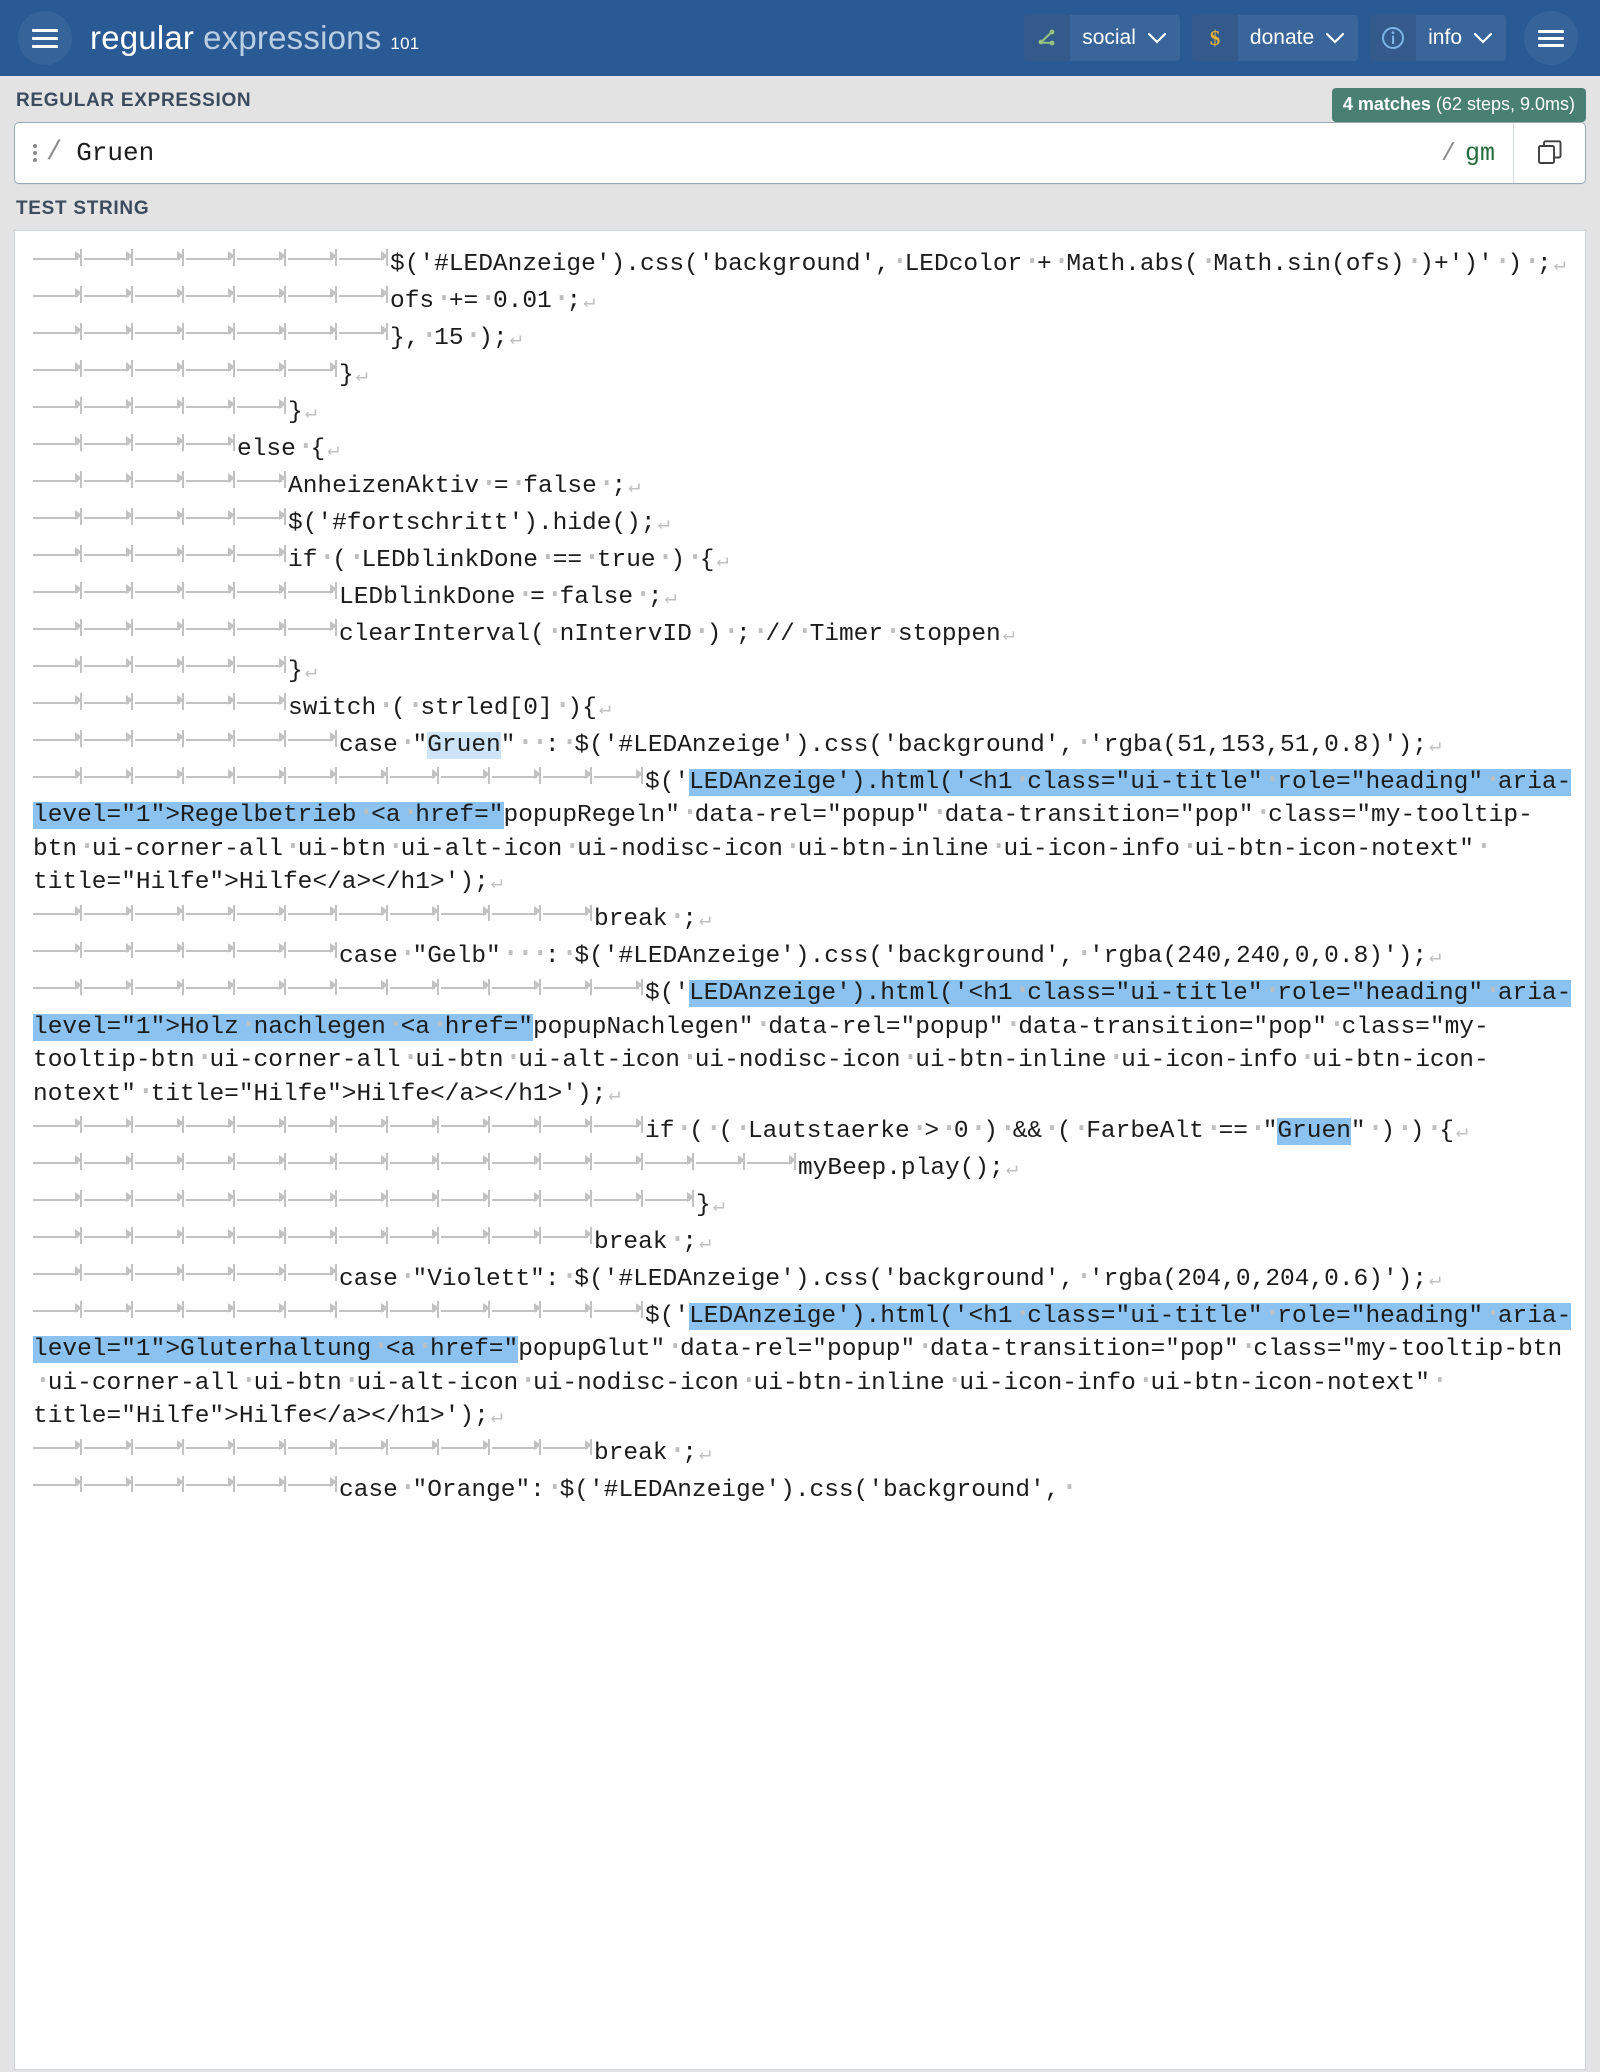 The width and height of the screenshot is (1600, 2072). I want to click on regex-flags: / gm, so click(1472, 153).